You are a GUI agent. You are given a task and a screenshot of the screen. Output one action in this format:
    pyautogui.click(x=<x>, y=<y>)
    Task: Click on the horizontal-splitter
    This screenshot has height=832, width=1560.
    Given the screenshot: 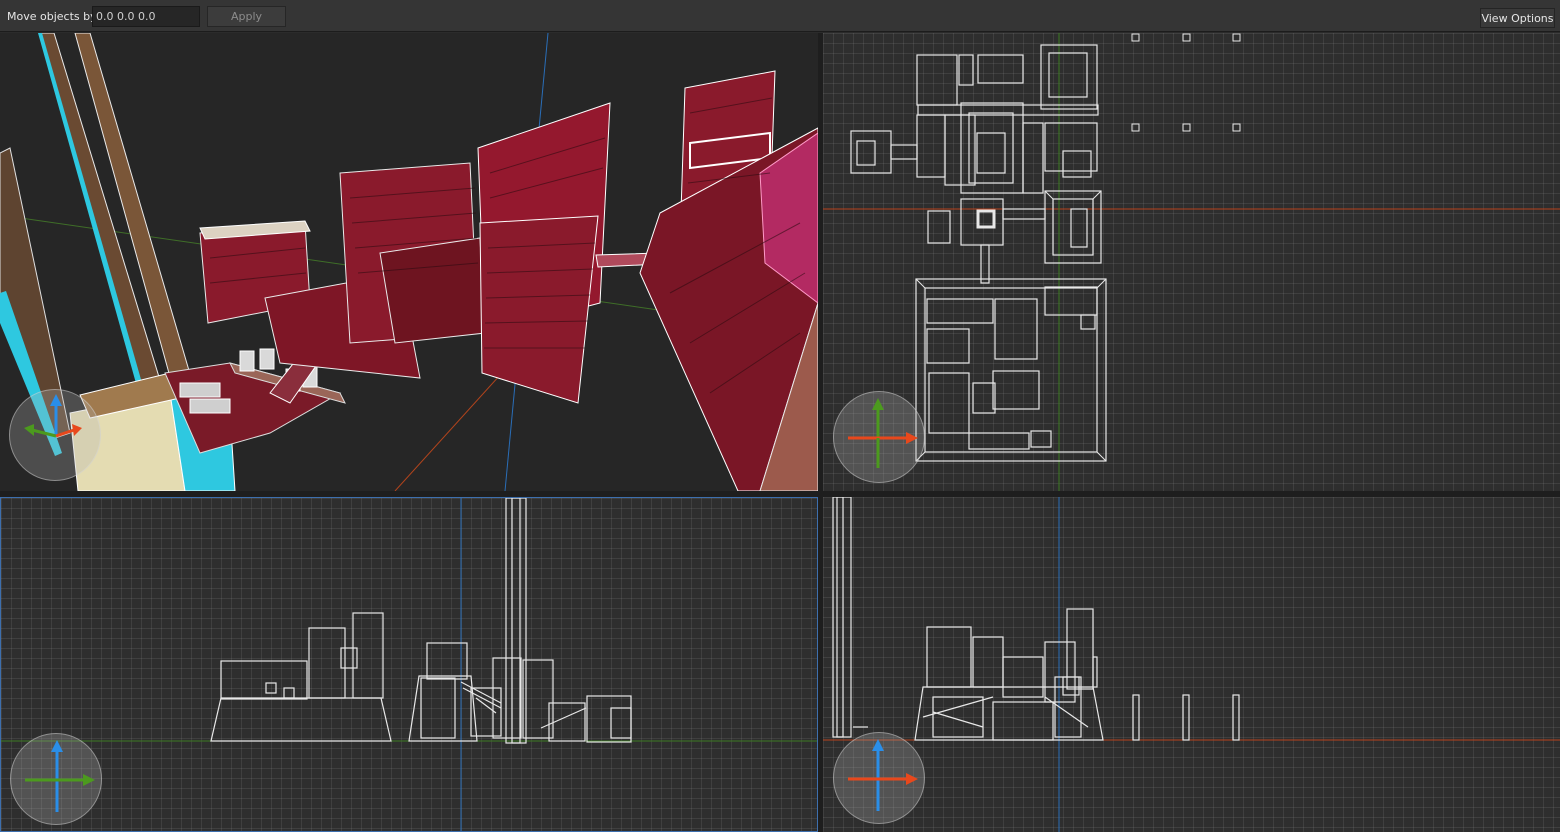 What is the action you would take?
    pyautogui.click(x=780, y=494)
    